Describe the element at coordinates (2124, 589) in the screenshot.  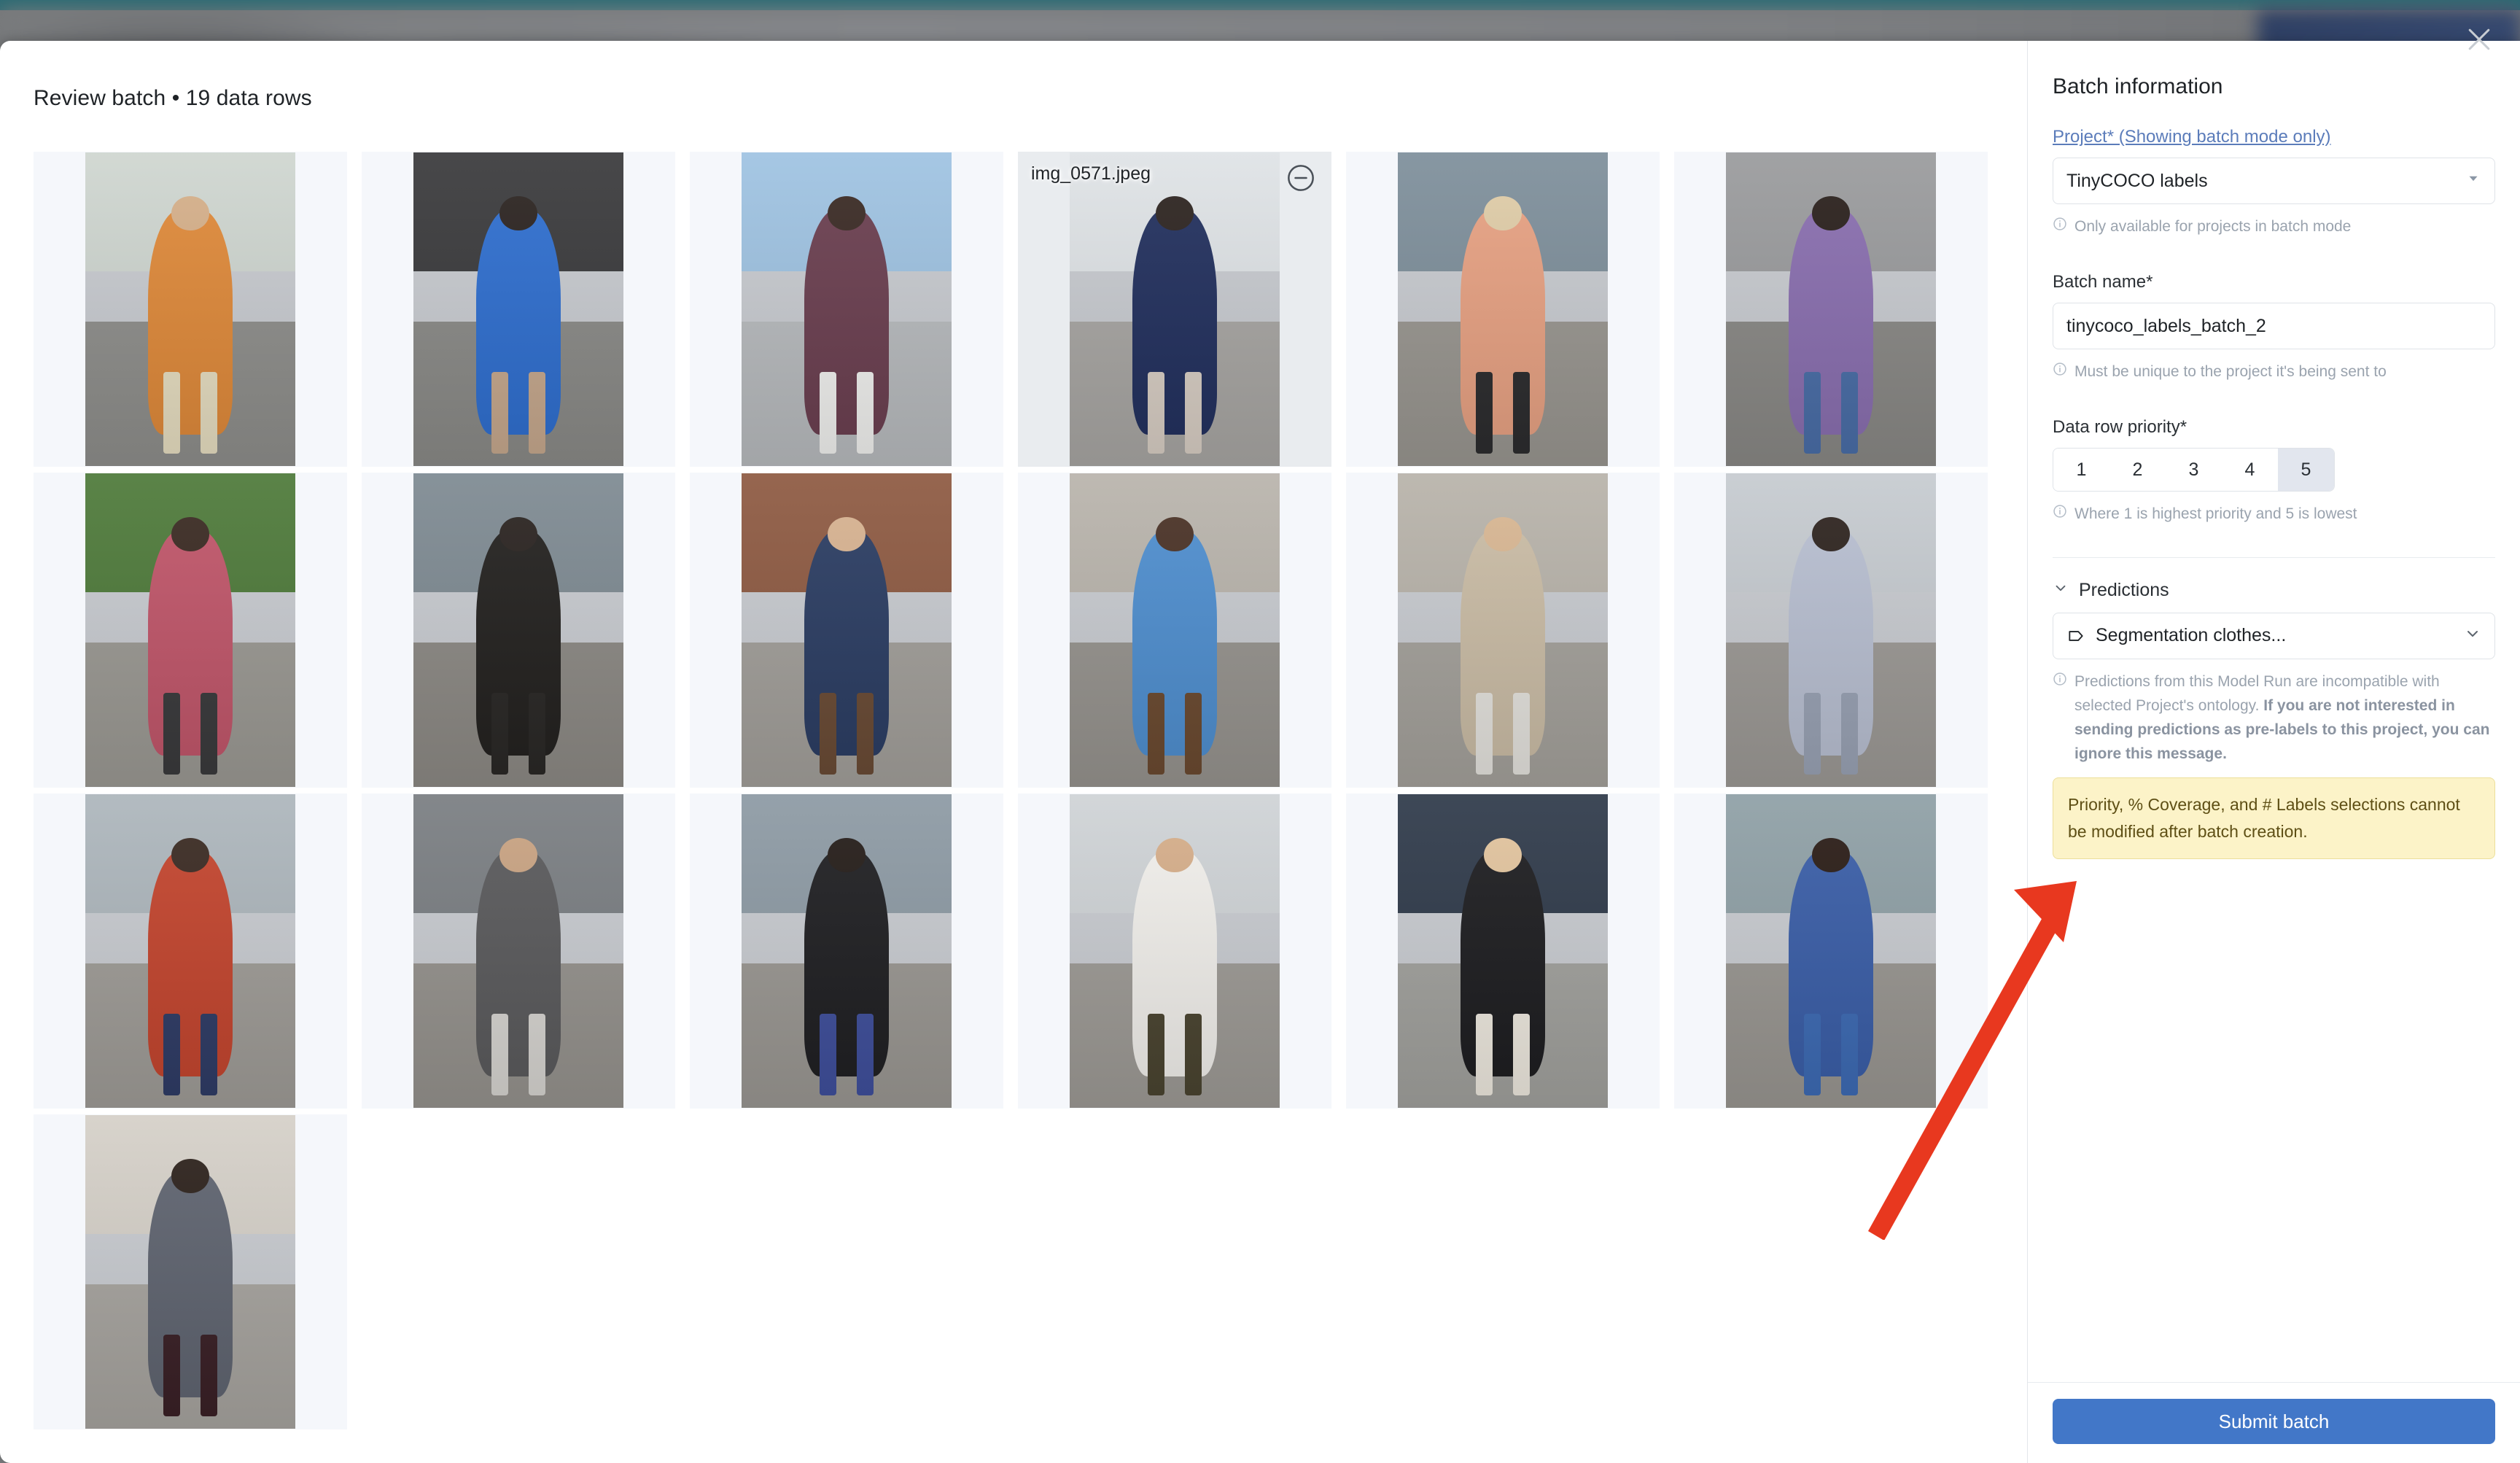
I see `predictions-section-label: Predictions` at that location.